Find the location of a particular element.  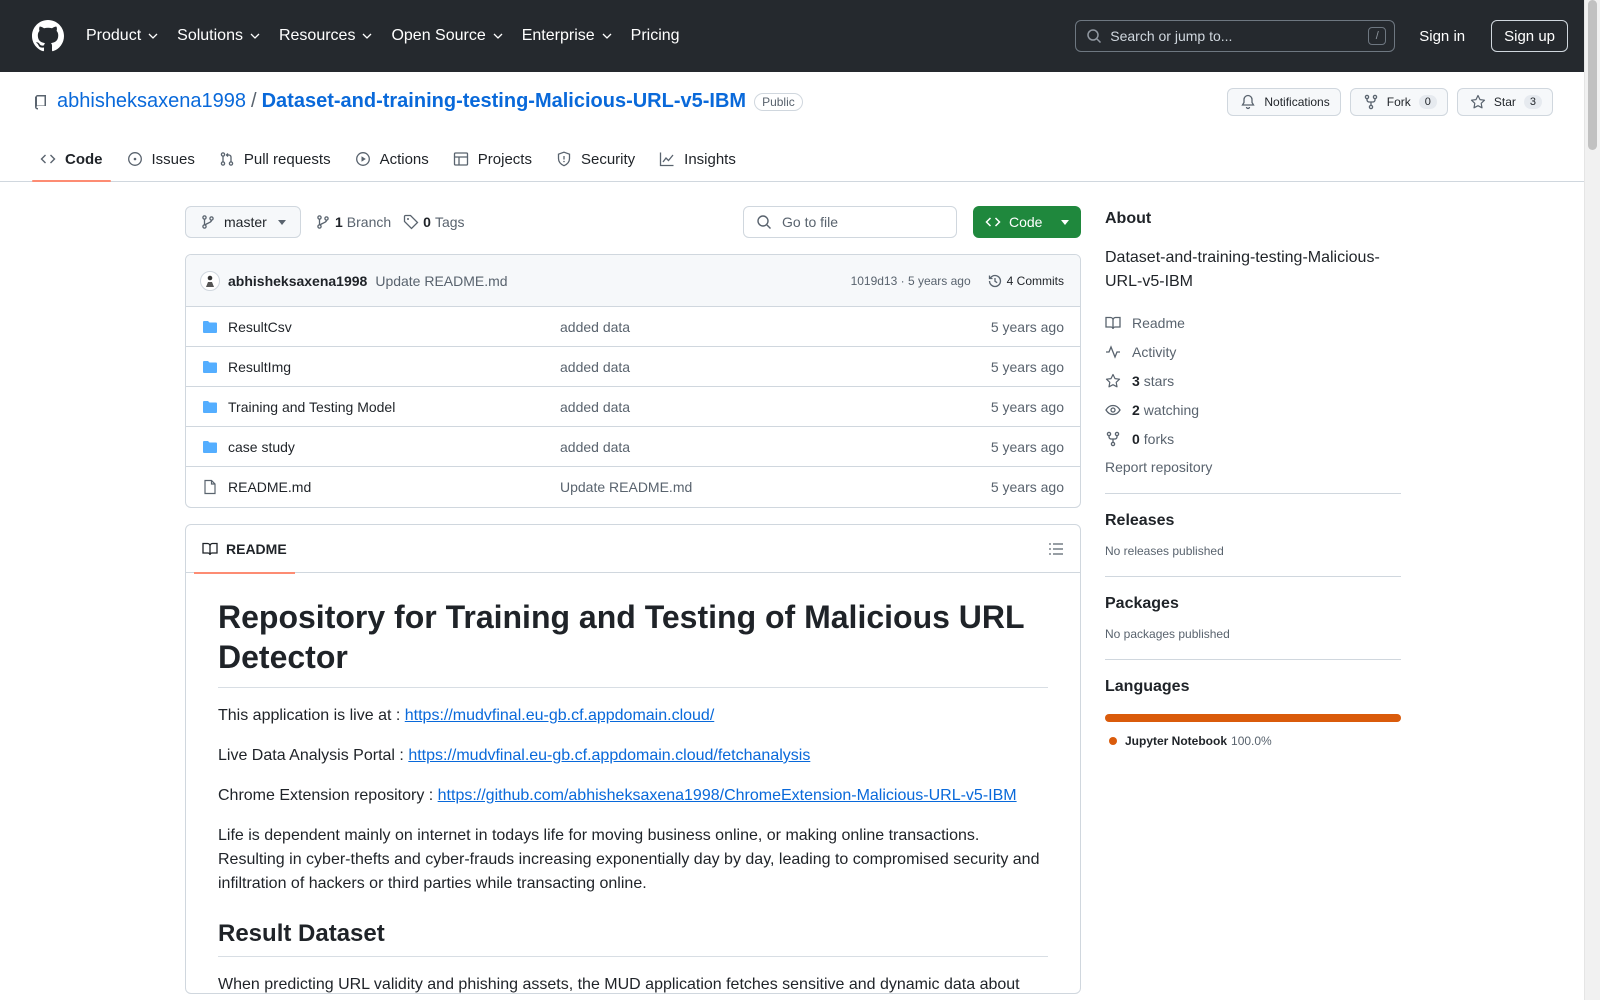

file-name-link: ResultImg is located at coordinates (394, 367).